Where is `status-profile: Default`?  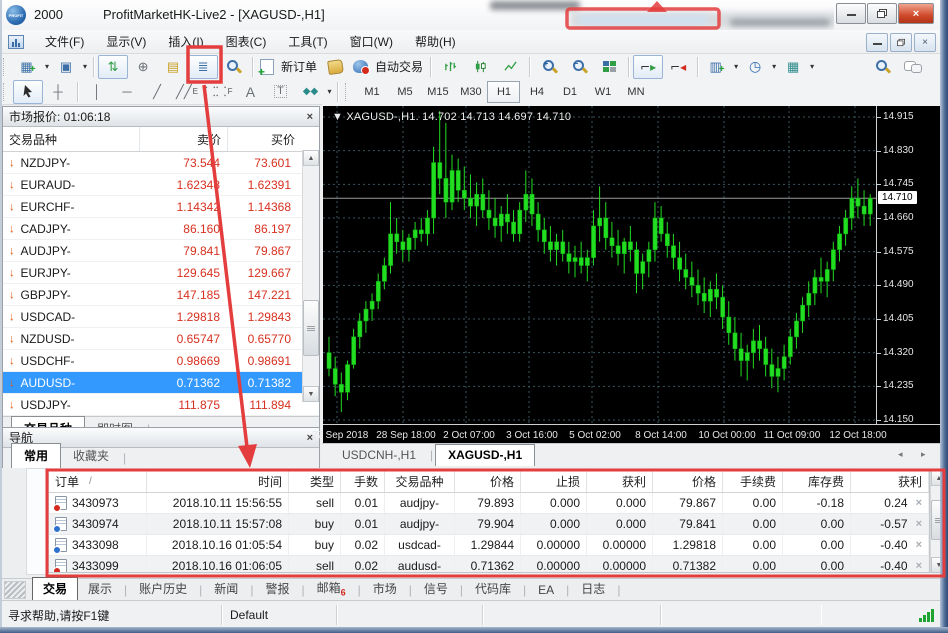
status-profile: Default is located at coordinates (279, 615).